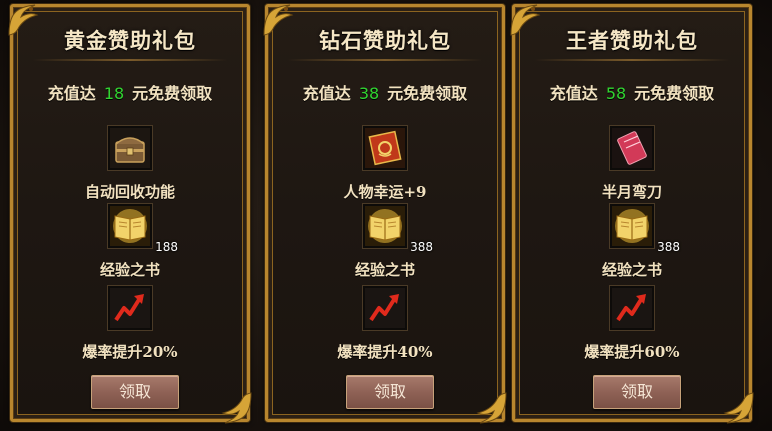 The image size is (772, 431). I want to click on reward-name: 人物幸运+9, so click(385, 192).